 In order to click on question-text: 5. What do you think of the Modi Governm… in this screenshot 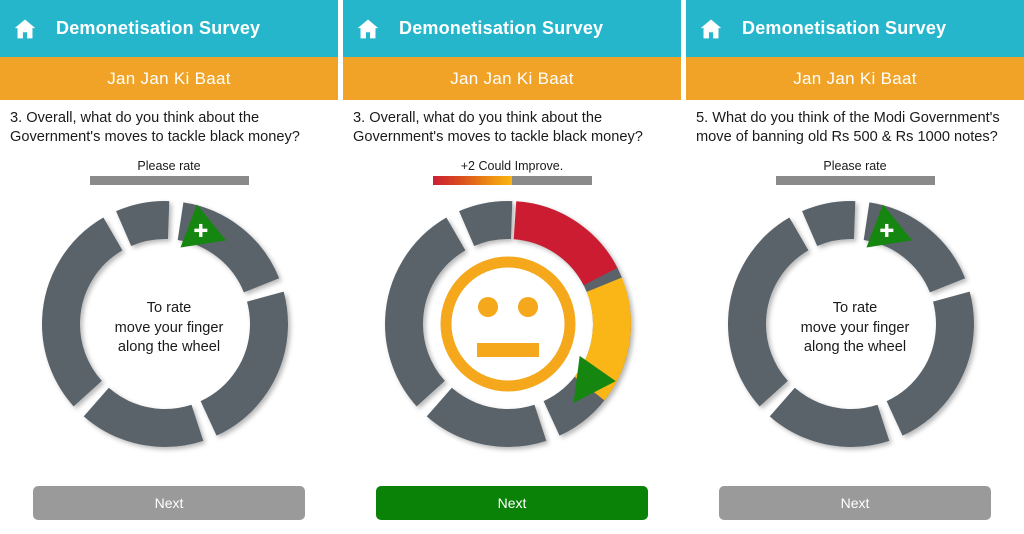, I will do `click(848, 127)`.